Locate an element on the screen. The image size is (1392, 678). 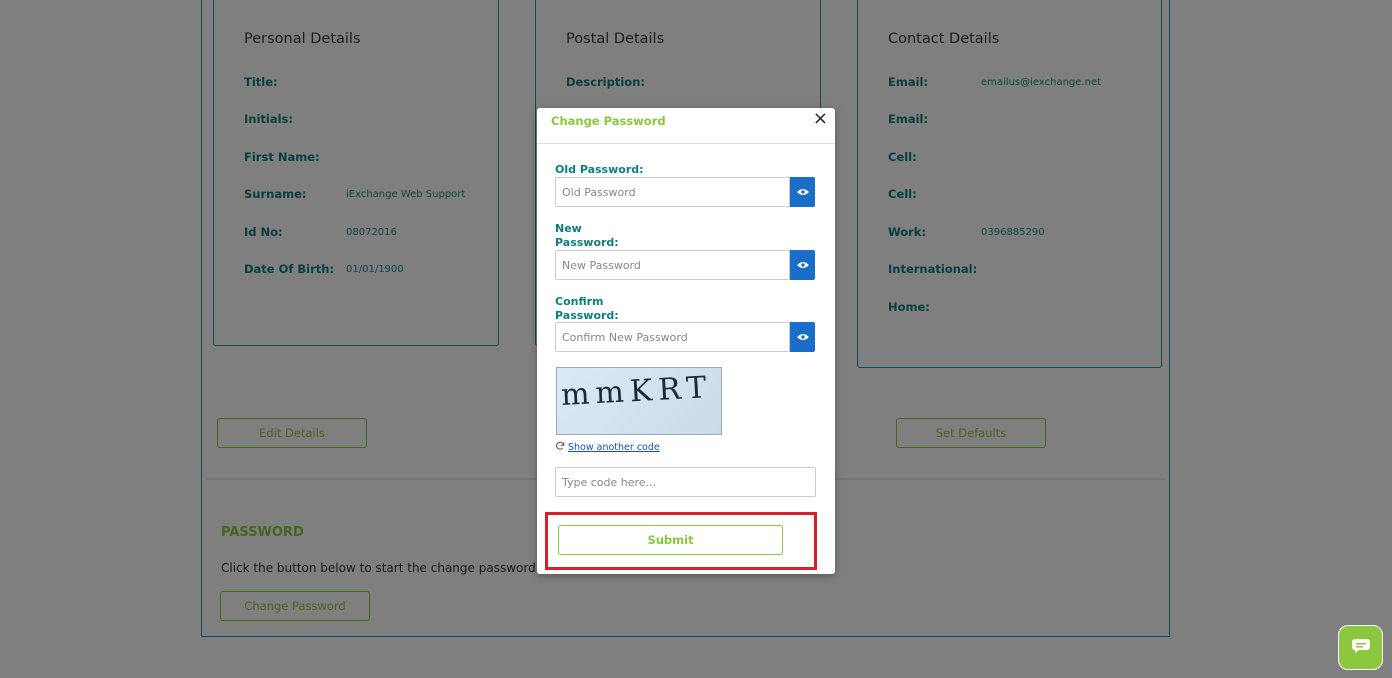
captcha-text: mmKRT is located at coordinates (637, 391).